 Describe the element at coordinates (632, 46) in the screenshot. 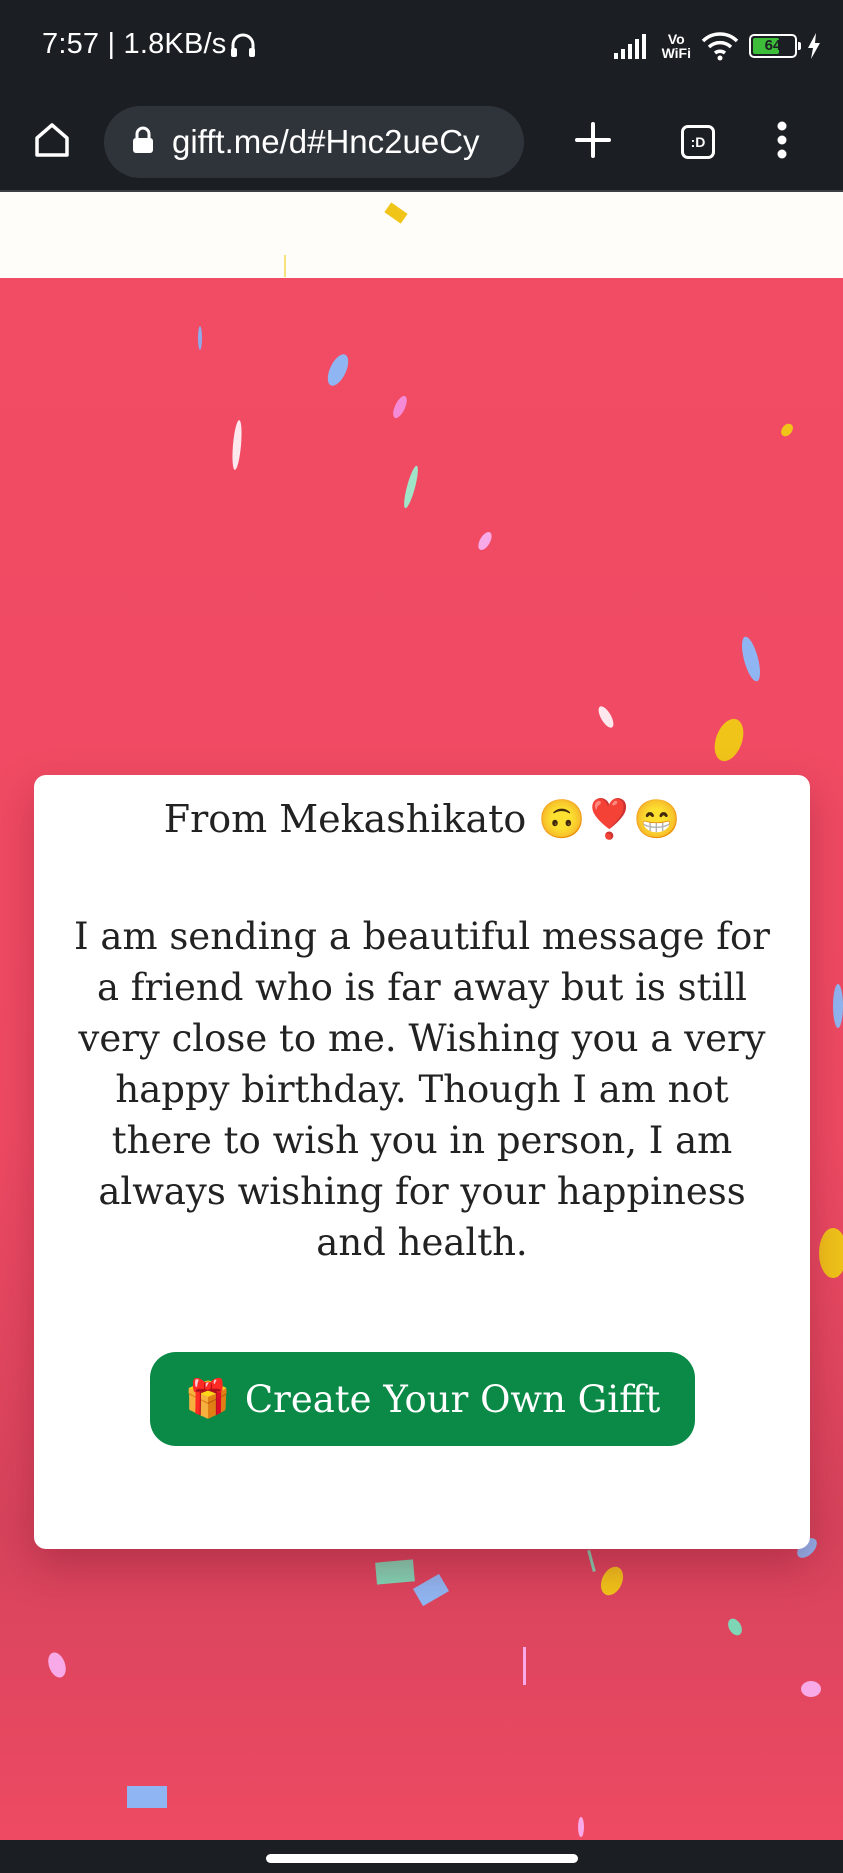

I see `signal-icon` at that location.